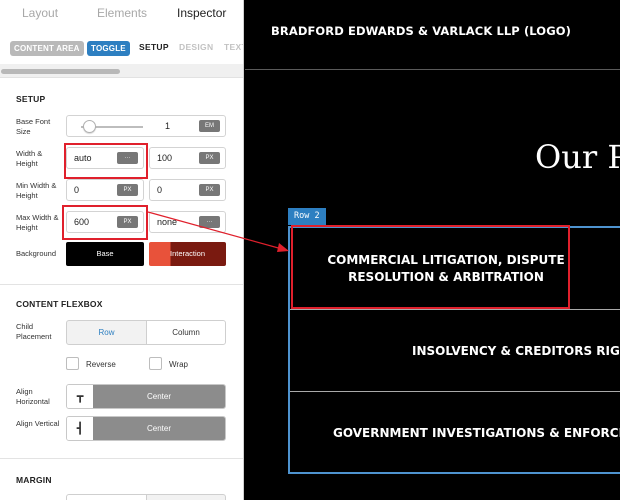 This screenshot has width=620, height=500. Describe the element at coordinates (36, 190) in the screenshot. I see `min-width-height-label: Min Width & Height` at that location.